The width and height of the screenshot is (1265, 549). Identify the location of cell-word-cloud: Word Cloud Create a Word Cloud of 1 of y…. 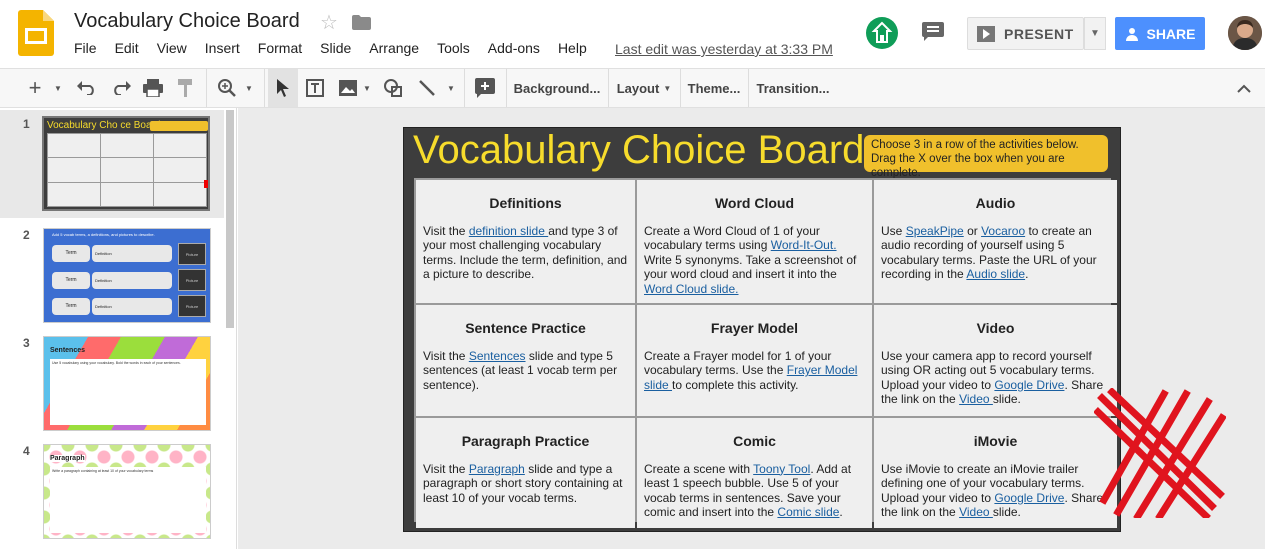
(754, 241).